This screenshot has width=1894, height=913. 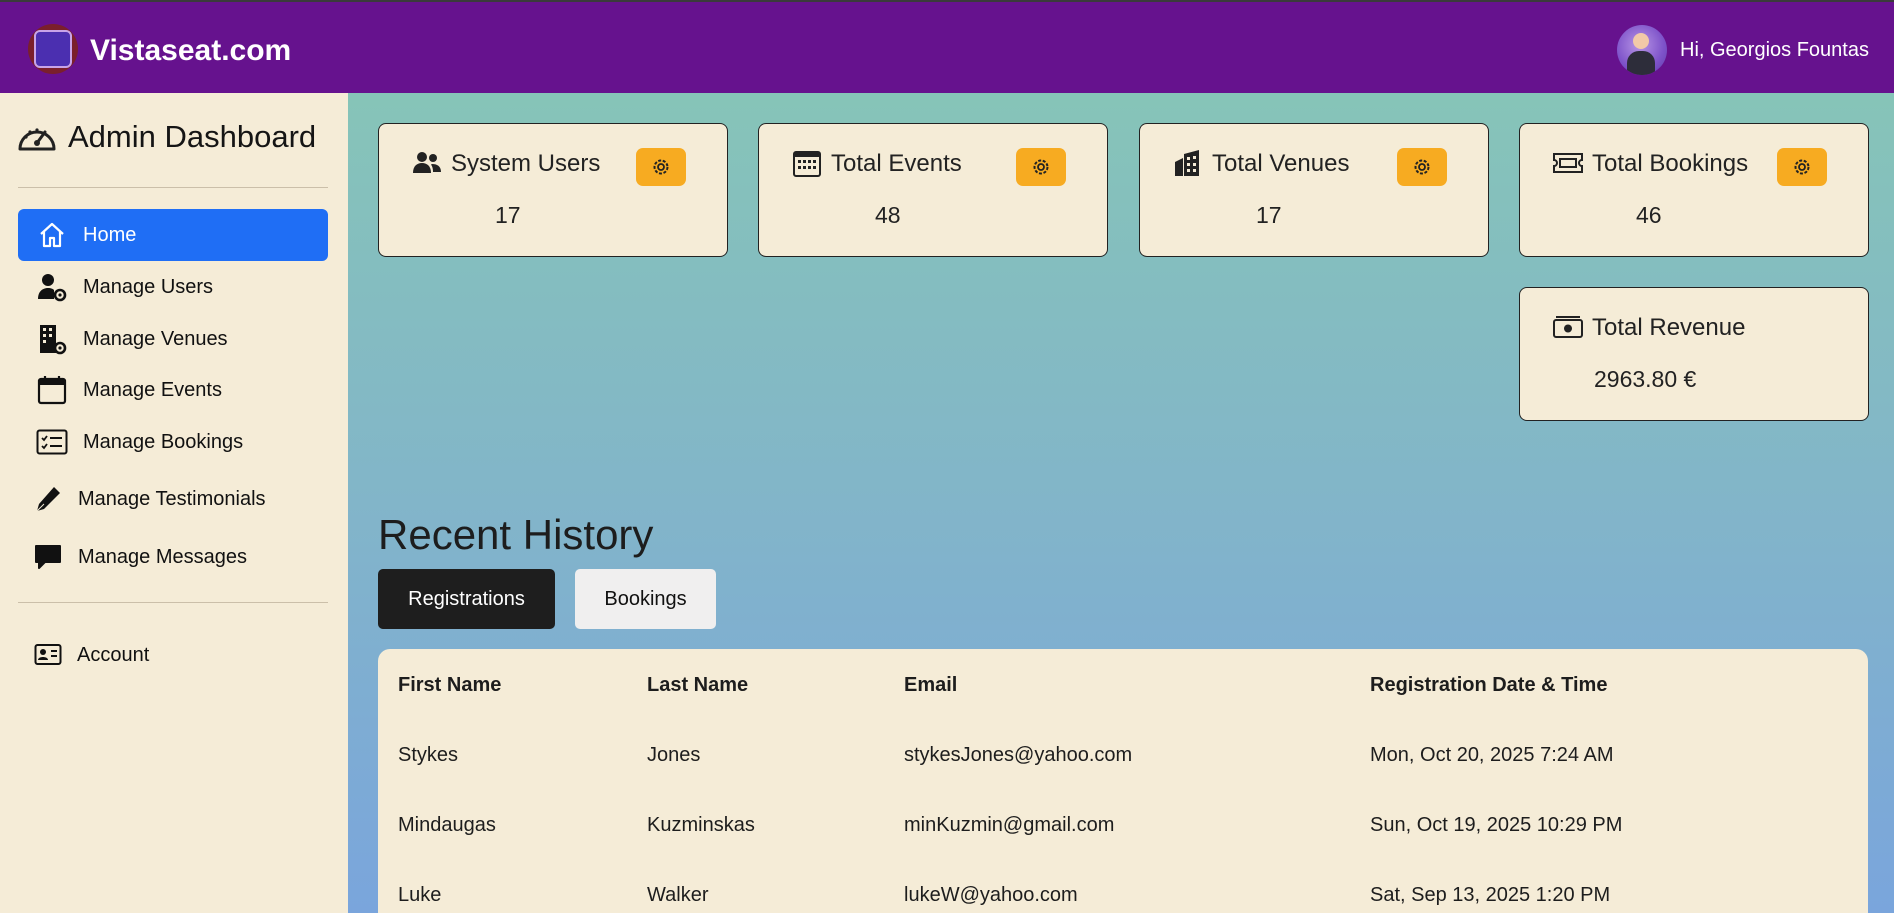 I want to click on sidebar-item-bookings: Manage Bookings, so click(x=173, y=442).